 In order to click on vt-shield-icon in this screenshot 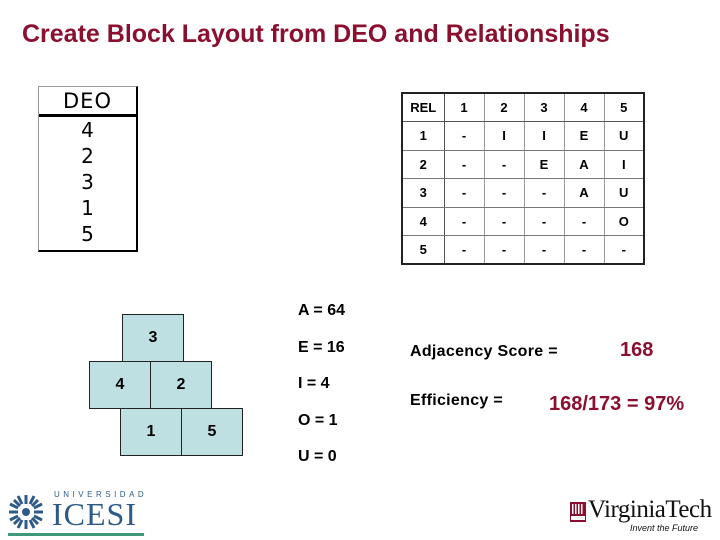, I will do `click(578, 512)`.